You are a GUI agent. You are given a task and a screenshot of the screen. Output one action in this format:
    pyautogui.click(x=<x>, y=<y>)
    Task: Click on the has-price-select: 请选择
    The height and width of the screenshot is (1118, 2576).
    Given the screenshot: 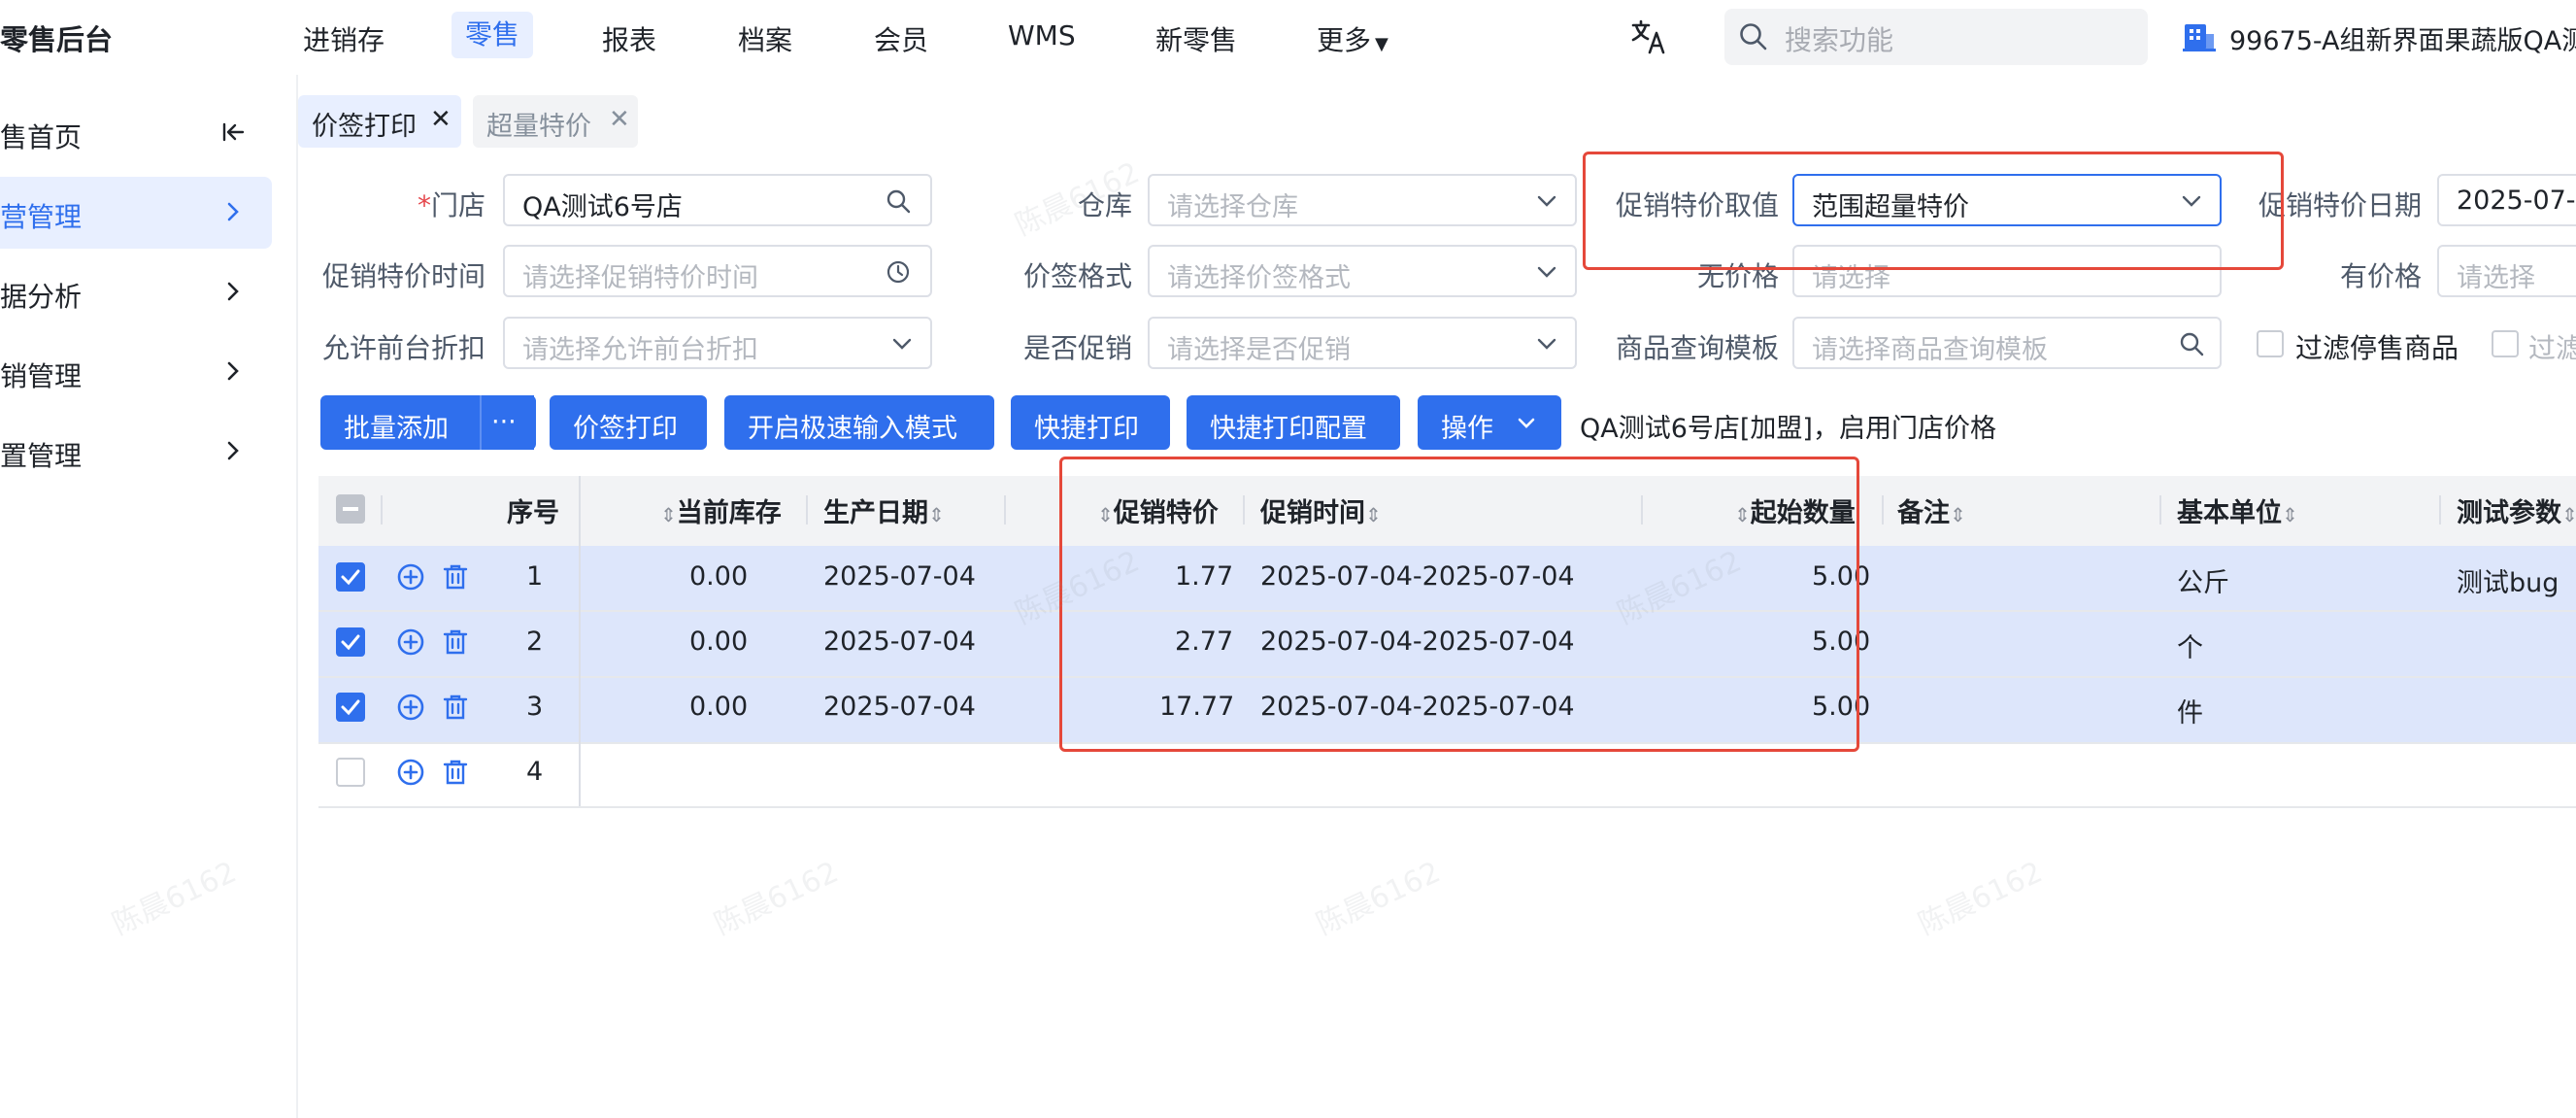 What is the action you would take?
    pyautogui.click(x=2507, y=271)
    